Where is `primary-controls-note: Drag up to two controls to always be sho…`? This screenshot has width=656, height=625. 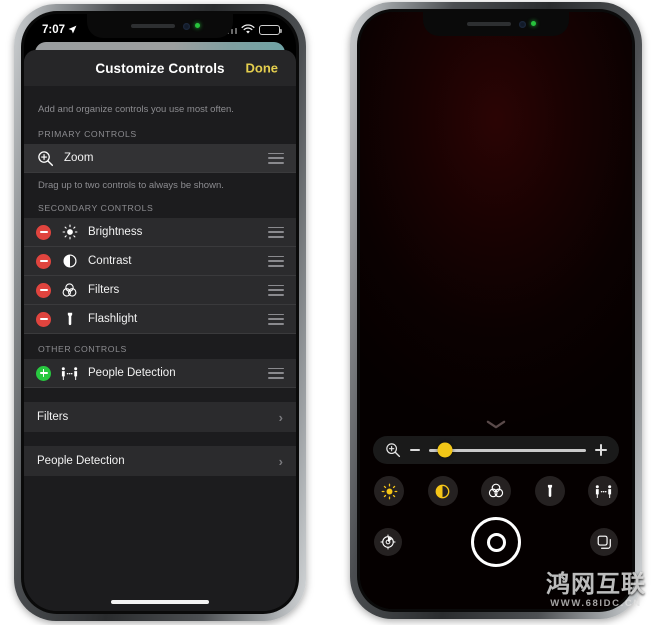 primary-controls-note: Drag up to two controls to always be sho… is located at coordinates (131, 185).